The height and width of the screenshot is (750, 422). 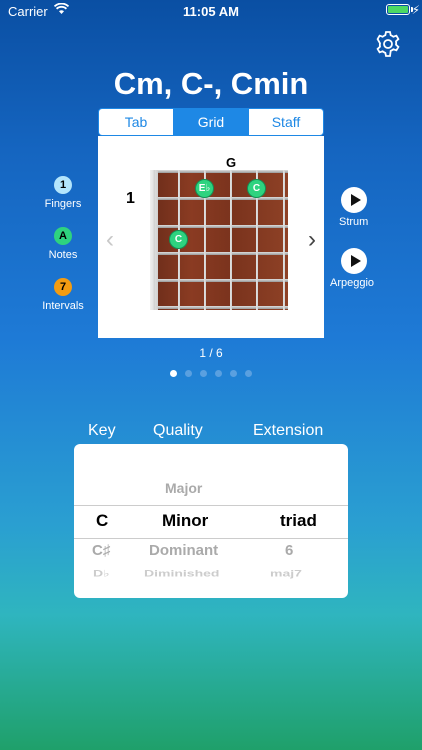 I want to click on key-option: D♭, so click(x=101, y=573).